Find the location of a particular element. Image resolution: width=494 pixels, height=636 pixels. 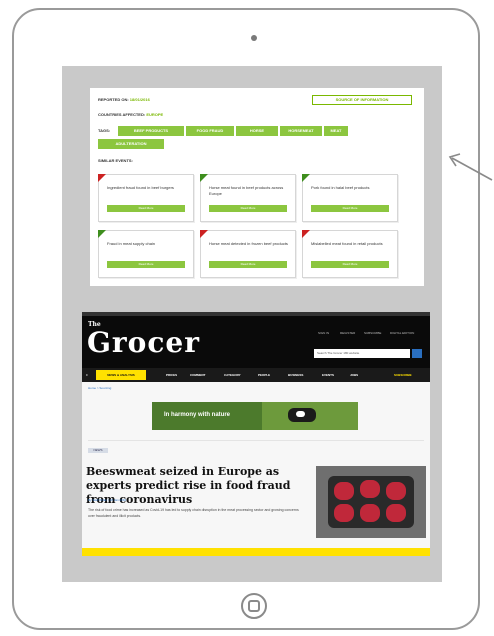

tag-adulteration: ADULTERATION is located at coordinates (131, 144).